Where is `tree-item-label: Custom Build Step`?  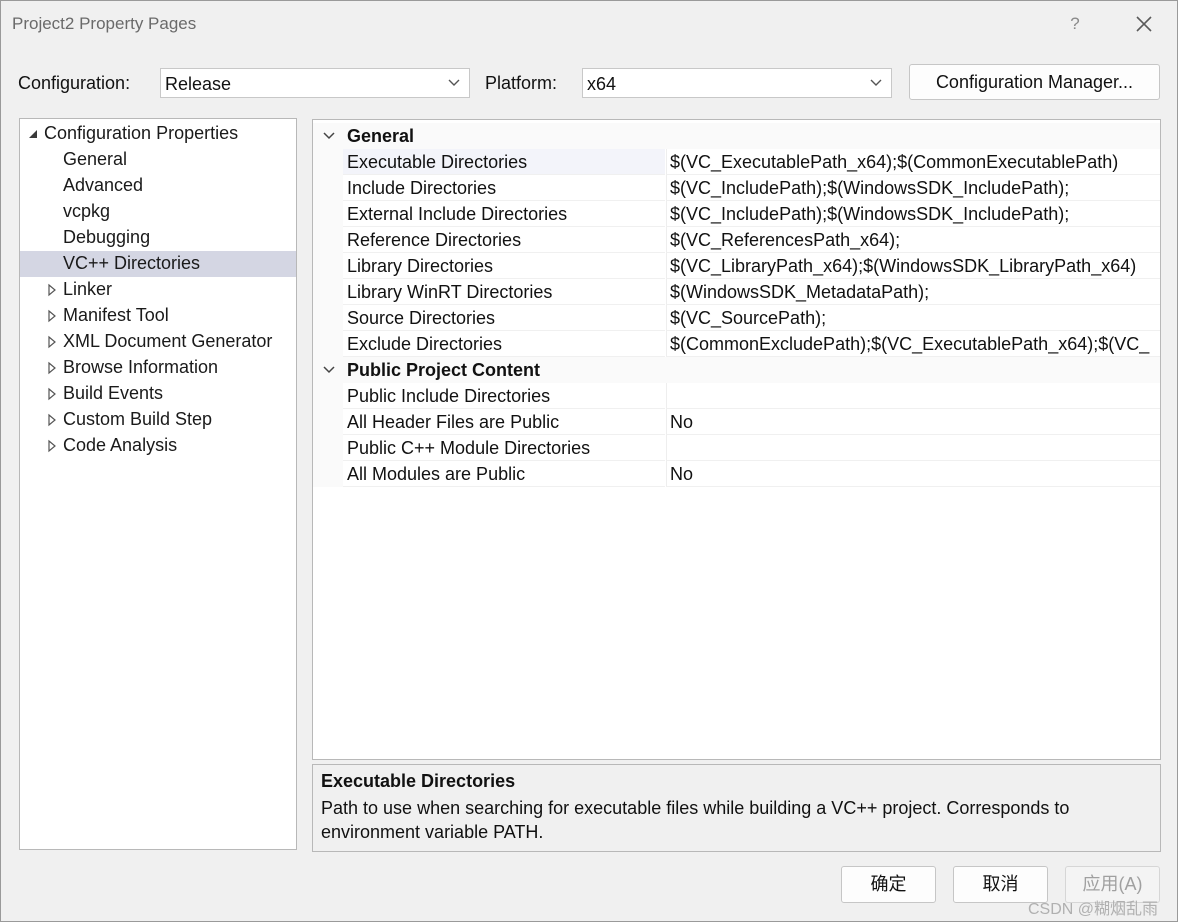 tree-item-label: Custom Build Step is located at coordinates (138, 419).